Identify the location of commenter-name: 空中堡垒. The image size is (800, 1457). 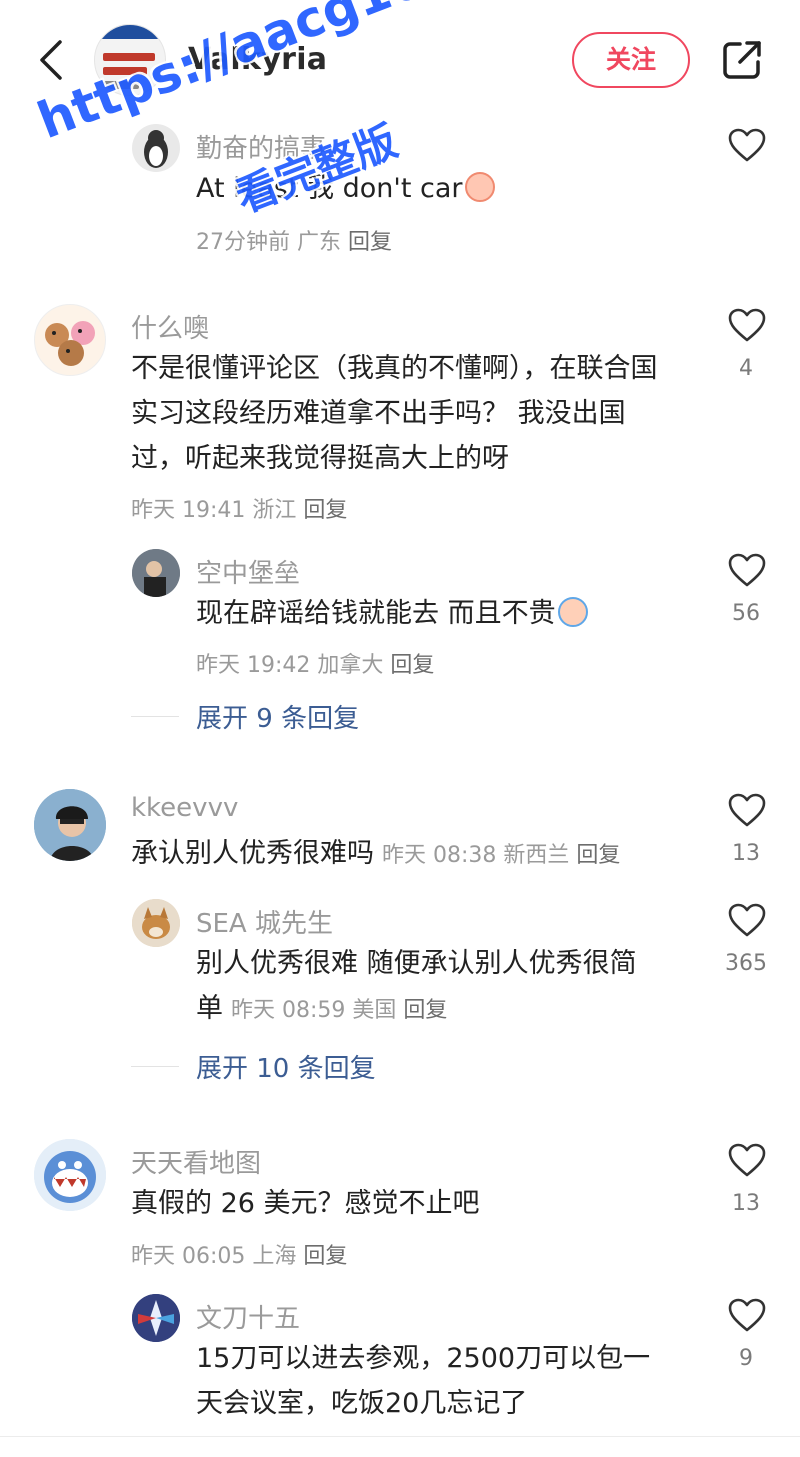
(248, 571).